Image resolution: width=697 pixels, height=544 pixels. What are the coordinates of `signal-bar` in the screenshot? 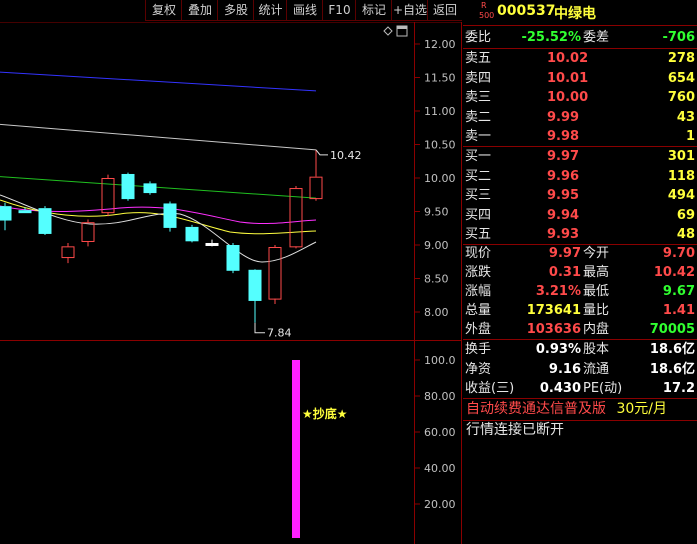 It's located at (296, 449).